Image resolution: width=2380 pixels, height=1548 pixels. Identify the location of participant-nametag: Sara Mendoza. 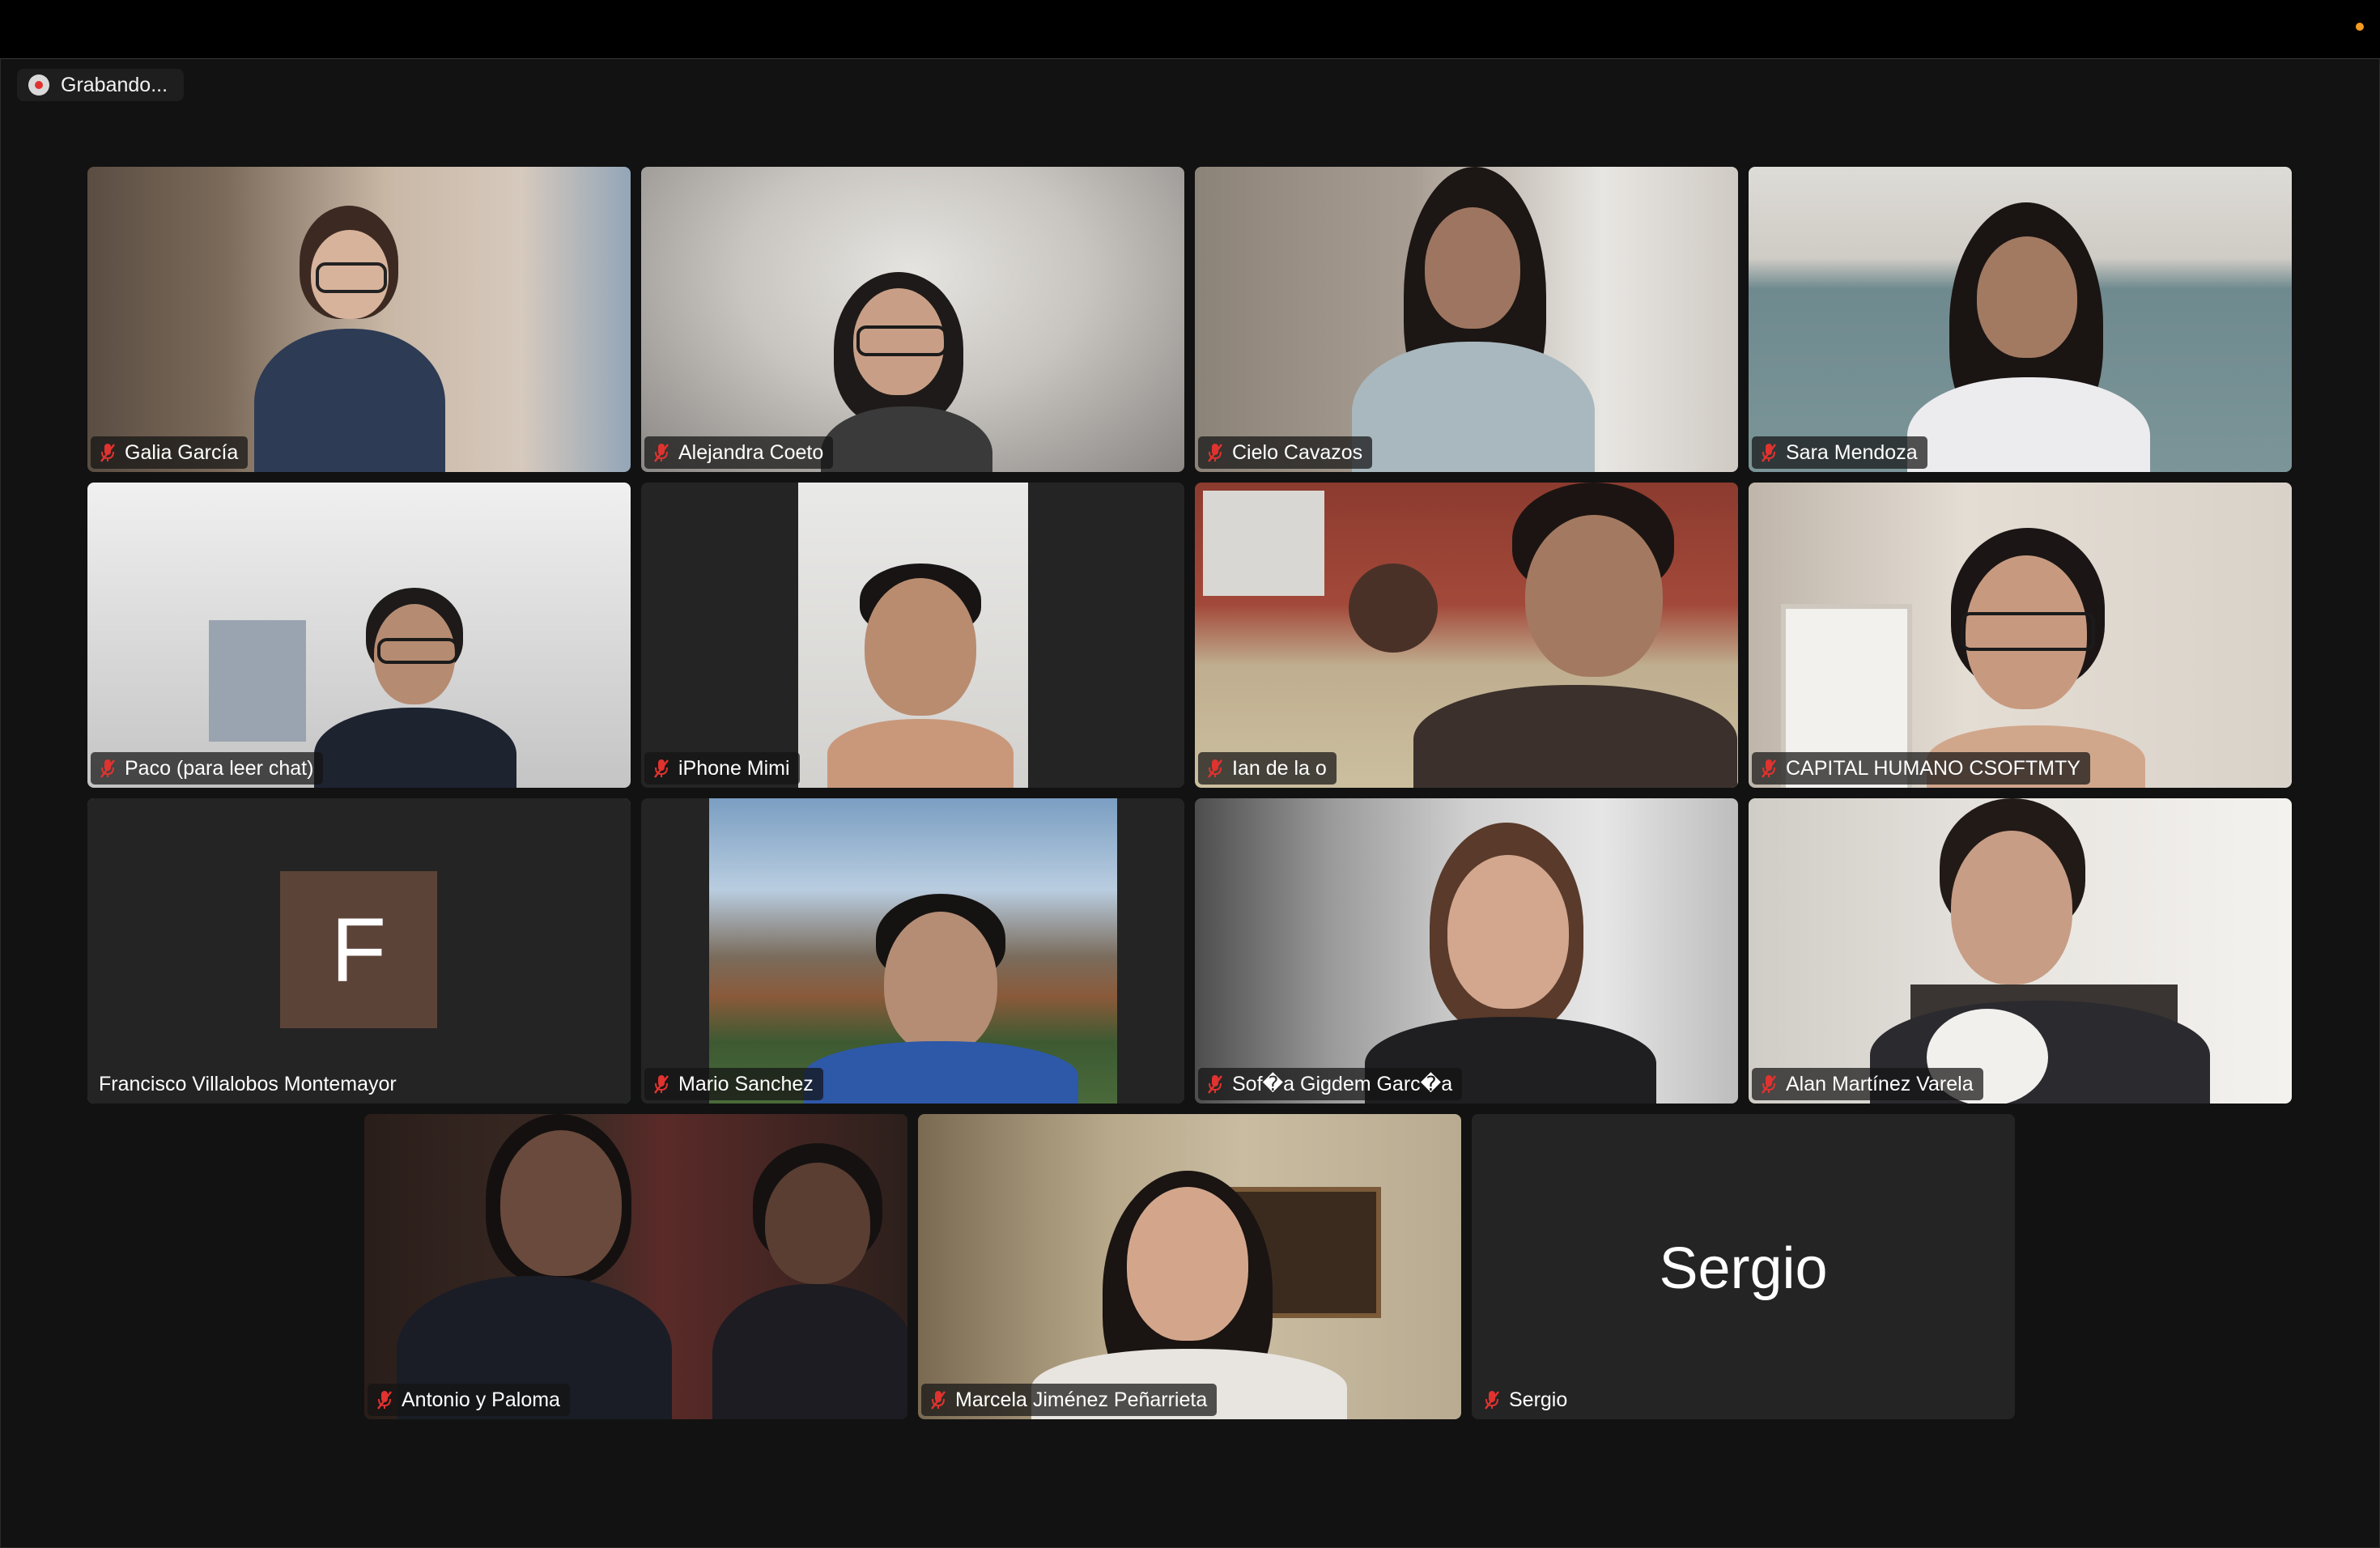
(1840, 453).